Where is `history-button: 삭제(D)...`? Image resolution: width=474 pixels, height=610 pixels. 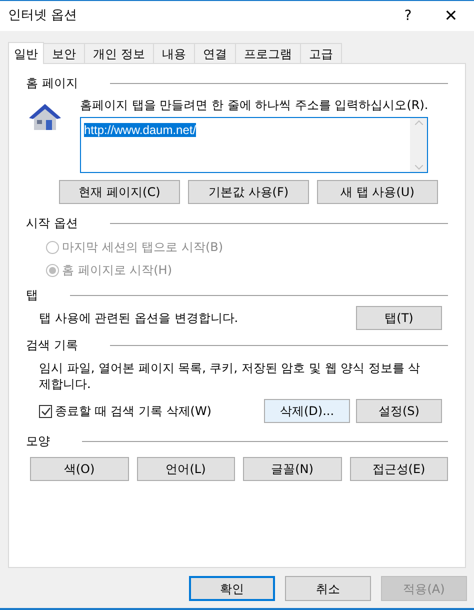 history-button: 삭제(D)... is located at coordinates (307, 411).